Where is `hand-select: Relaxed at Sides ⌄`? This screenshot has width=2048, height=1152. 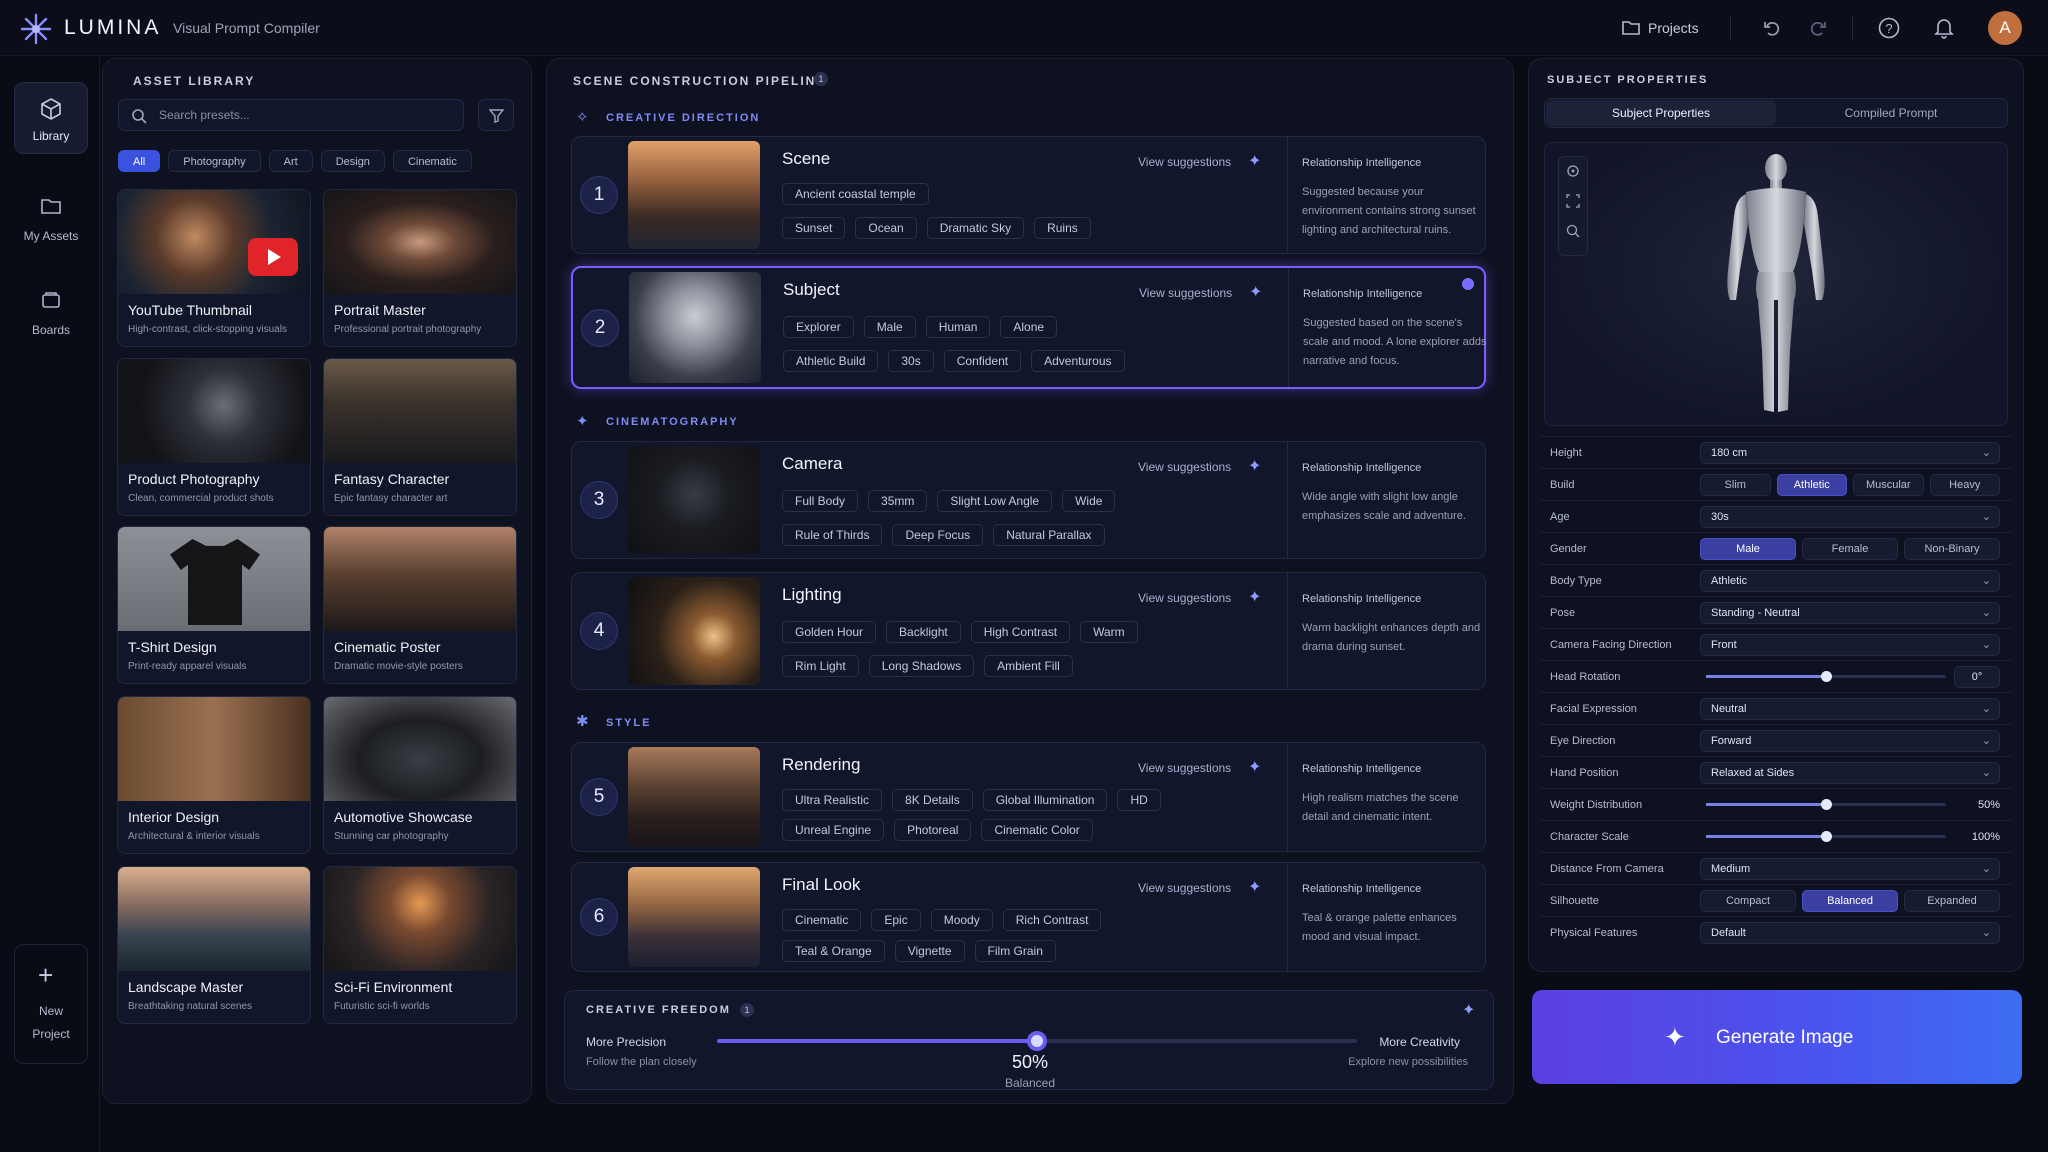 hand-select: Relaxed at Sides ⌄ is located at coordinates (1850, 773).